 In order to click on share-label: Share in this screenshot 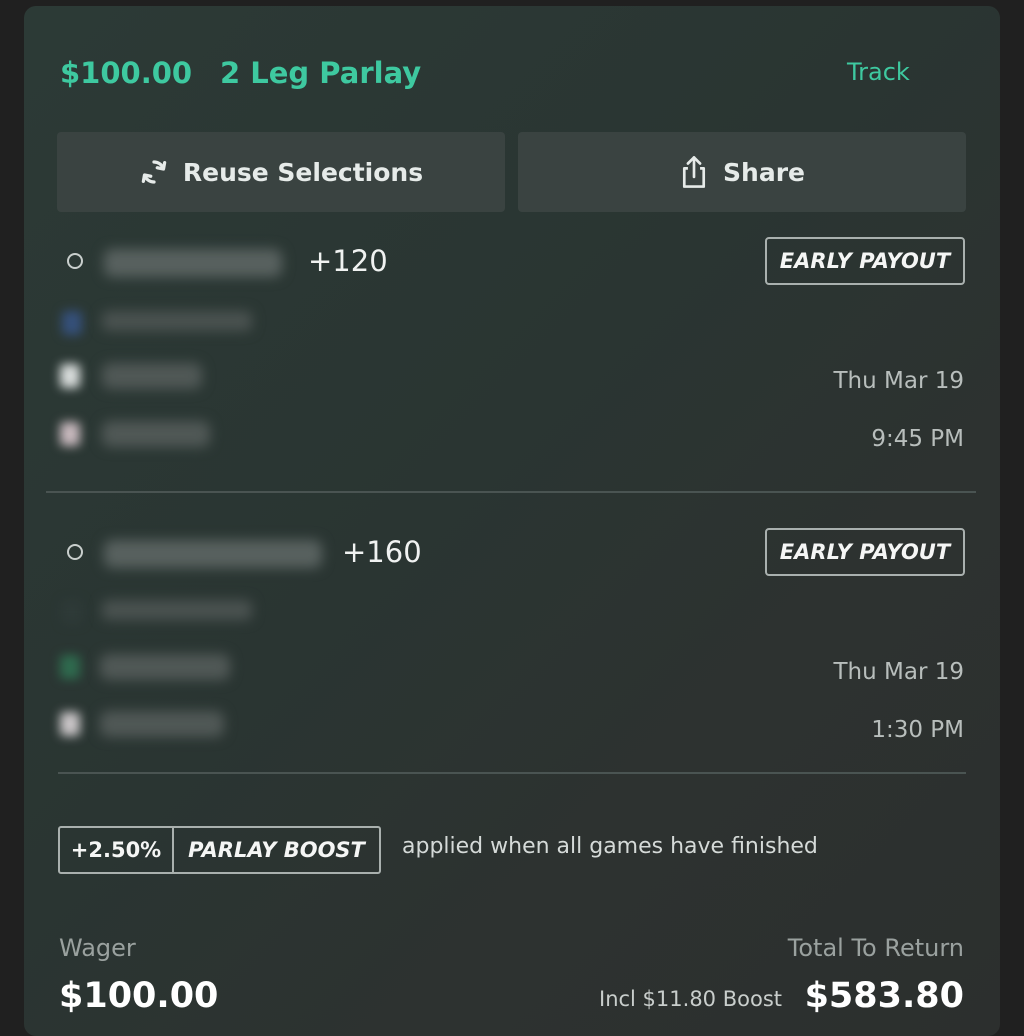, I will do `click(764, 172)`.